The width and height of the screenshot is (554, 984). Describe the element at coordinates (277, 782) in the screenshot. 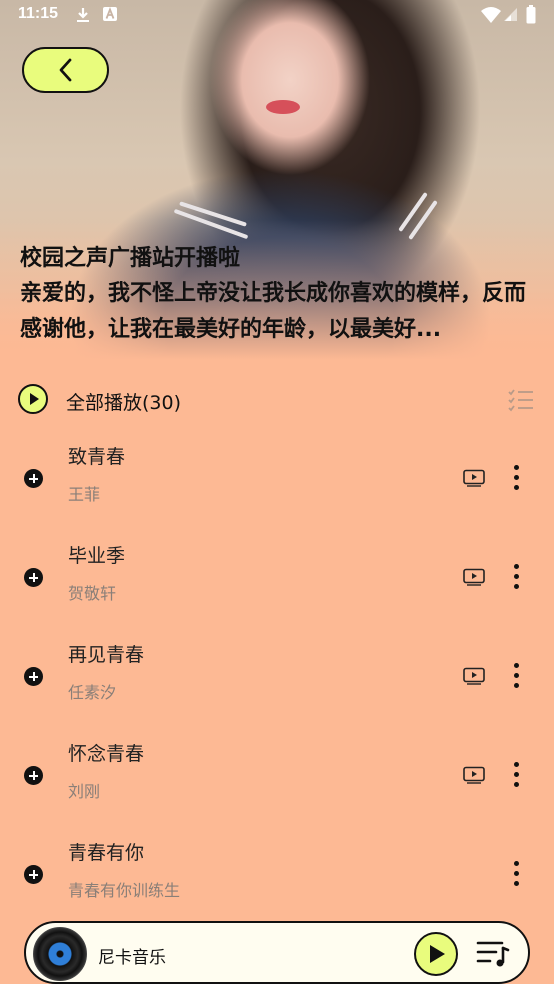

I see `song-row: 怀念青春 刘刚` at that location.